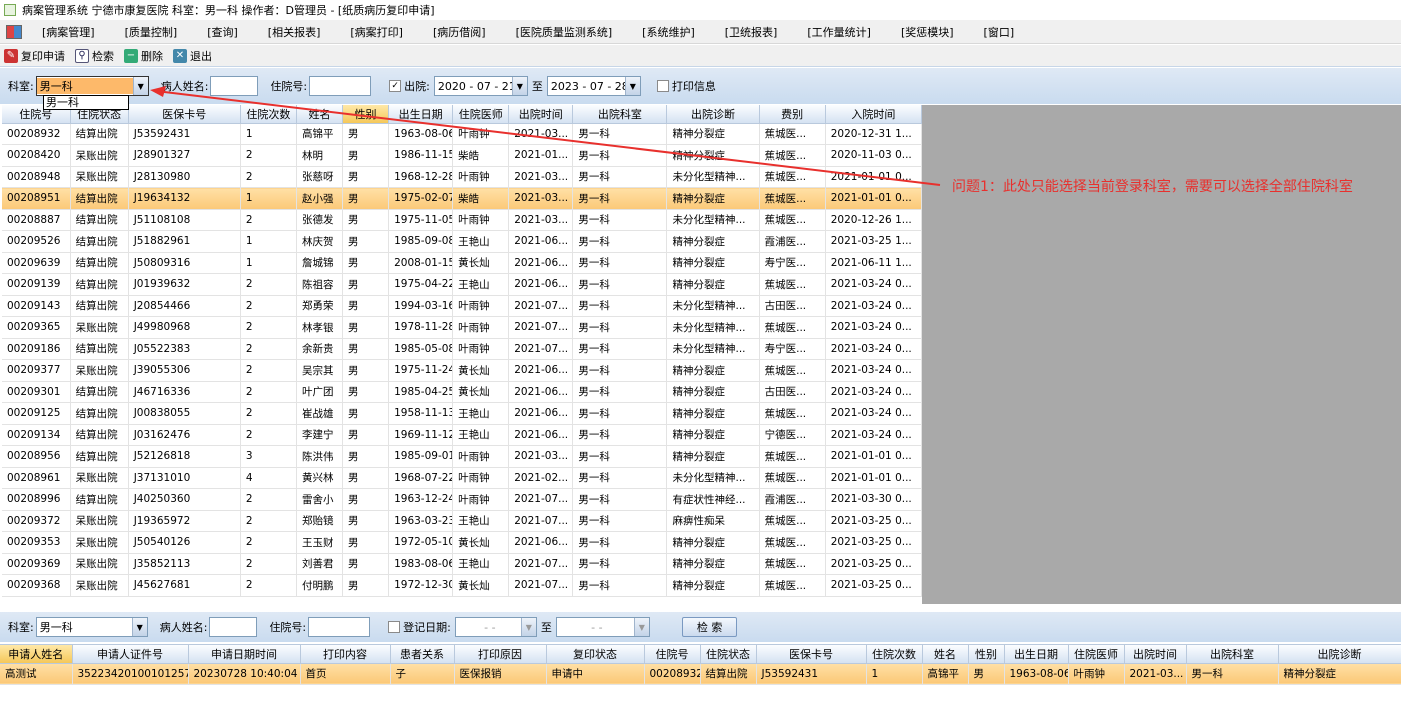 This screenshot has height=702, width=1401. I want to click on menu-item: [卫统报表], so click(752, 32).